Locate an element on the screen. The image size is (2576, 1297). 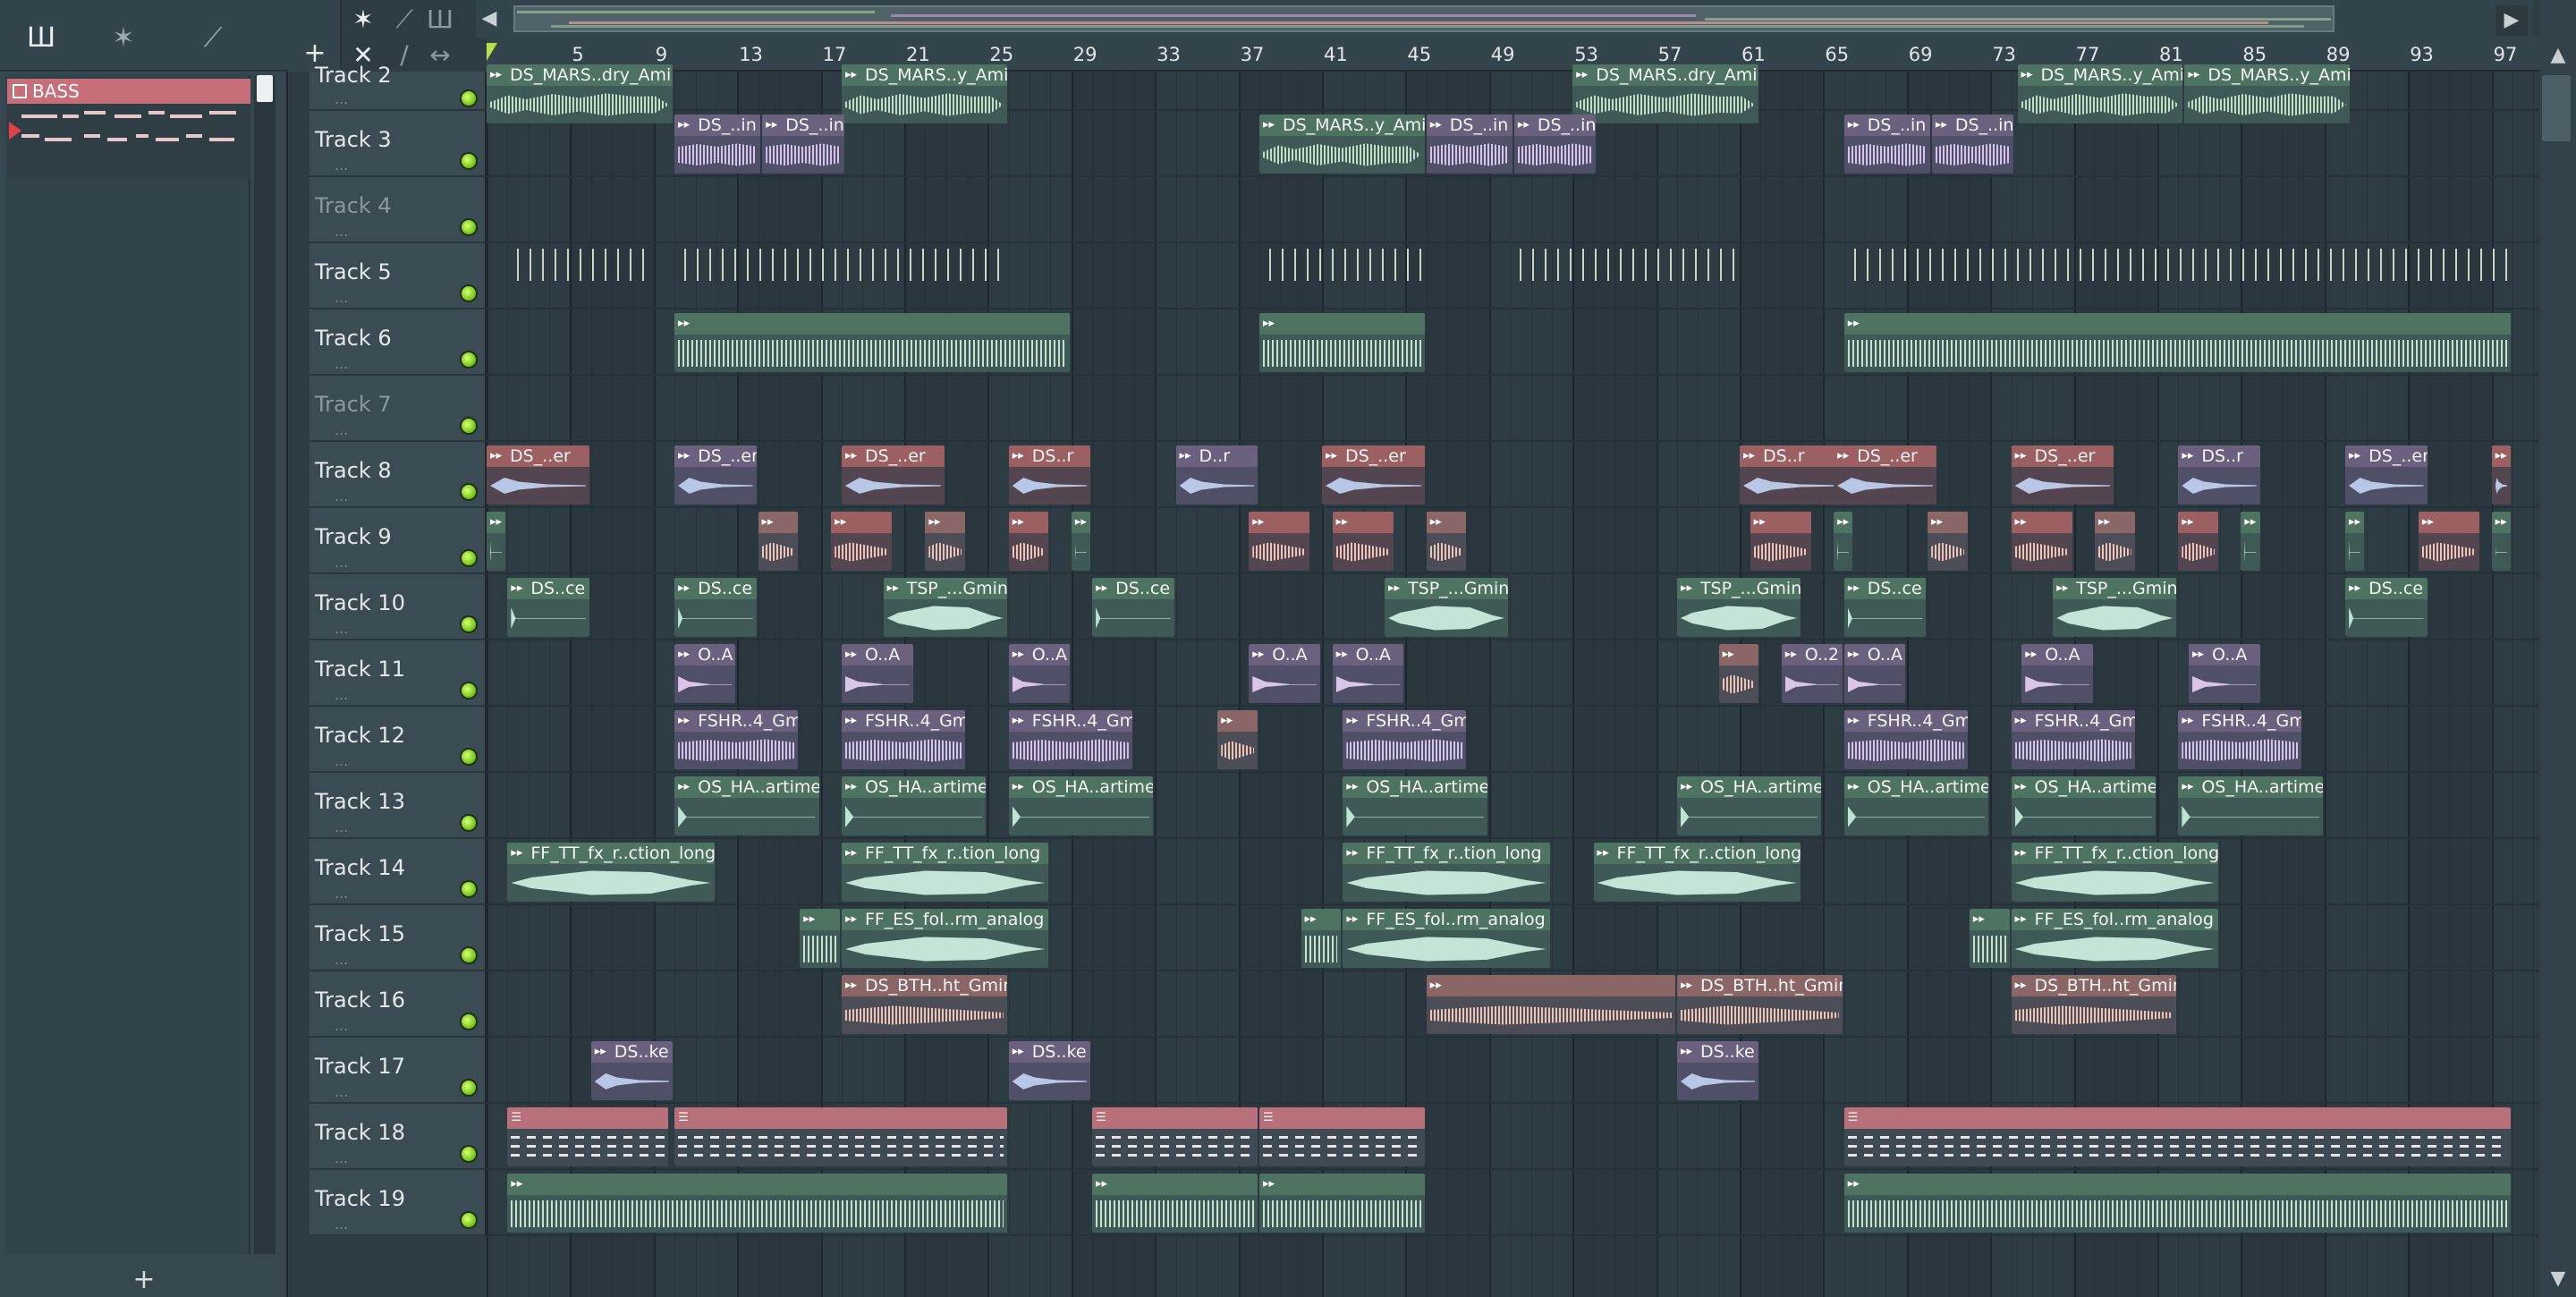
playlist-clip: ▸▸ FF_TT_fx_r..tion_long is located at coordinates (1446, 873).